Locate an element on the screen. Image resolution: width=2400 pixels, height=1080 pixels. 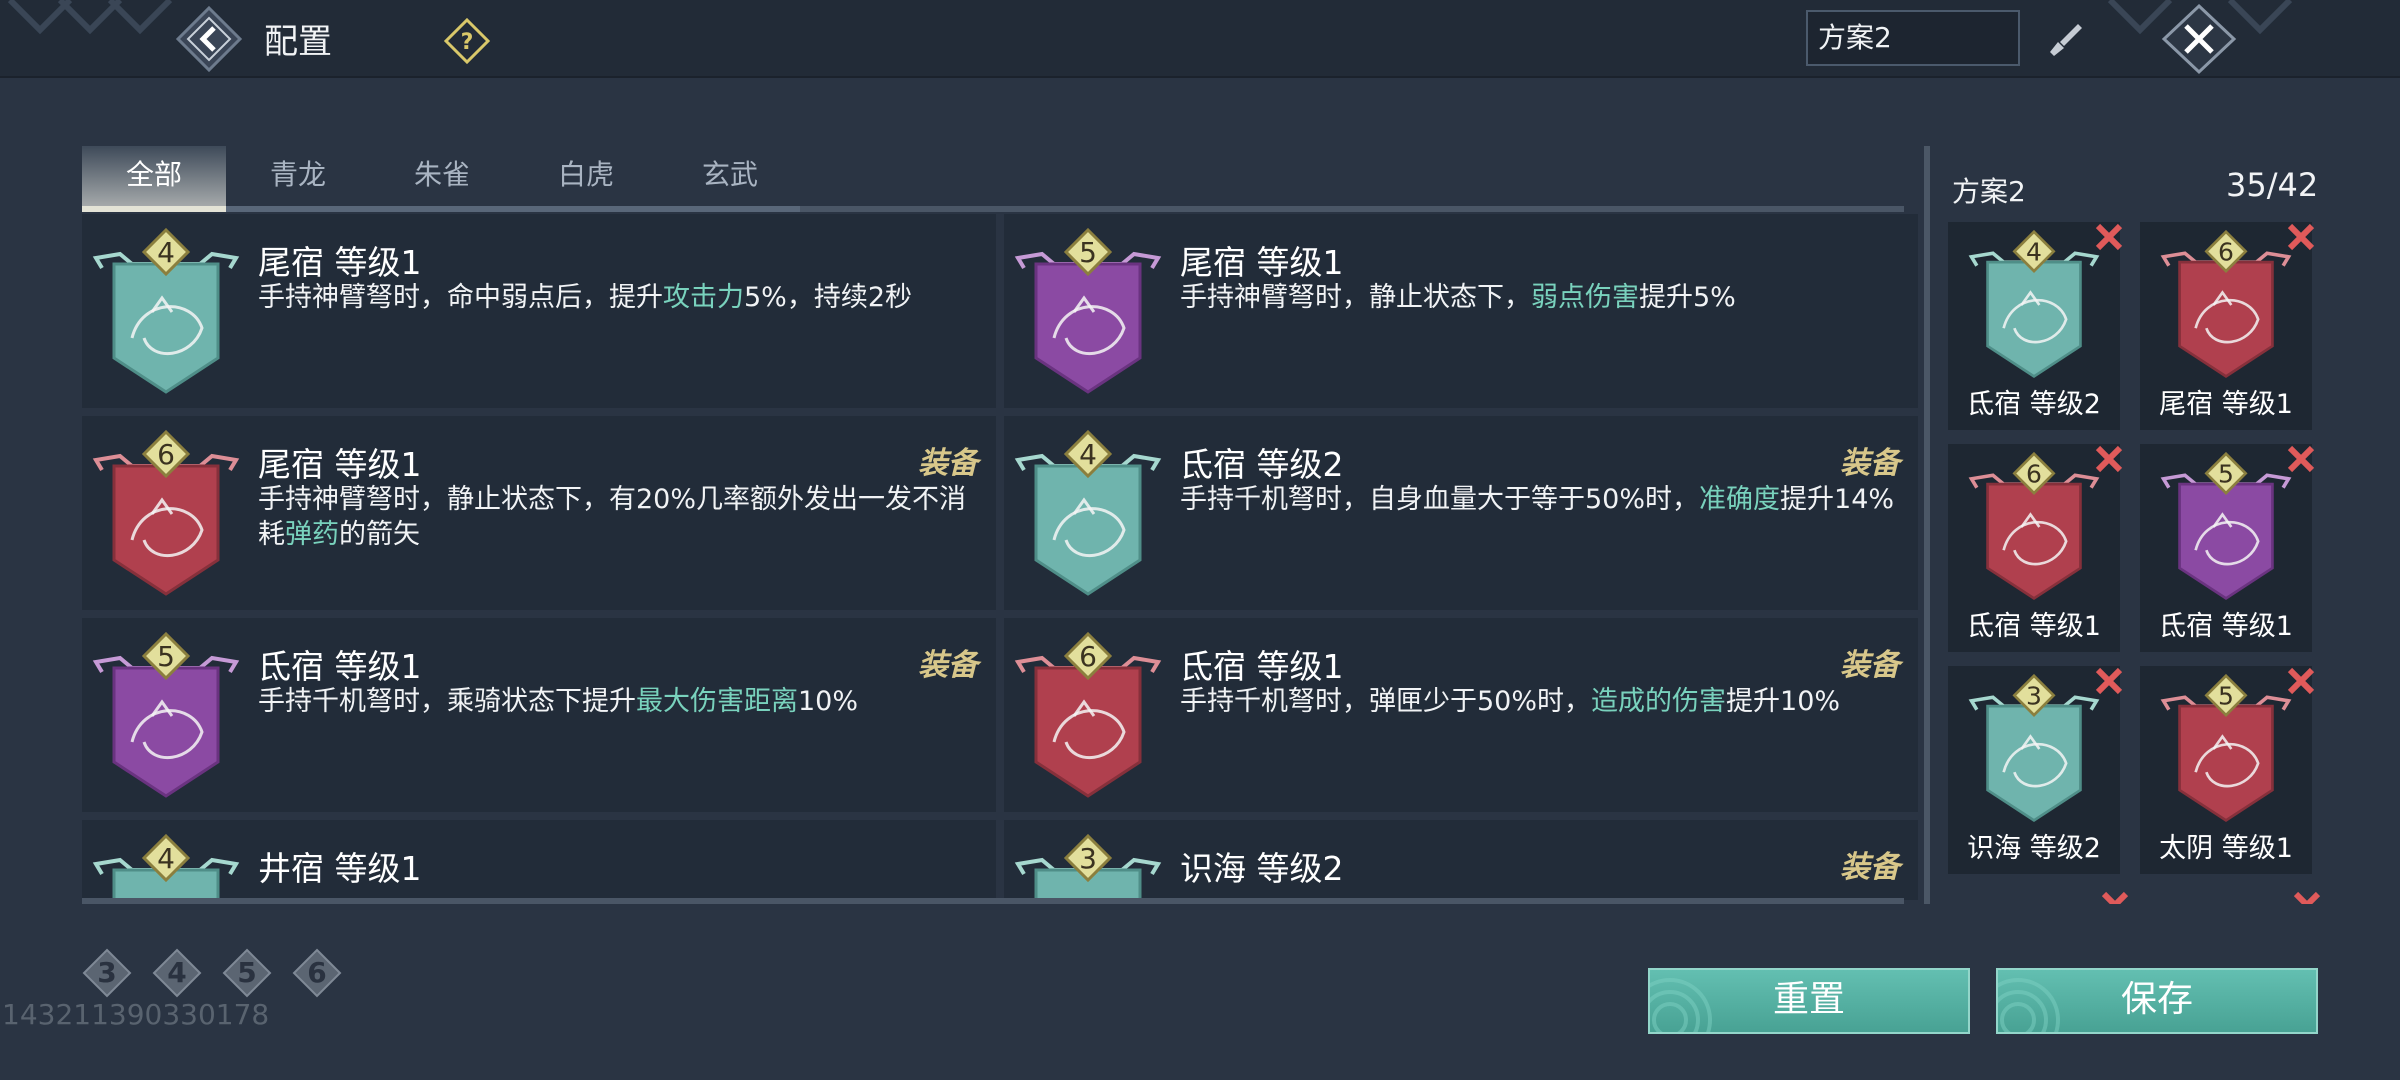
slot-badge-level: 3 is located at coordinates (2034, 695).